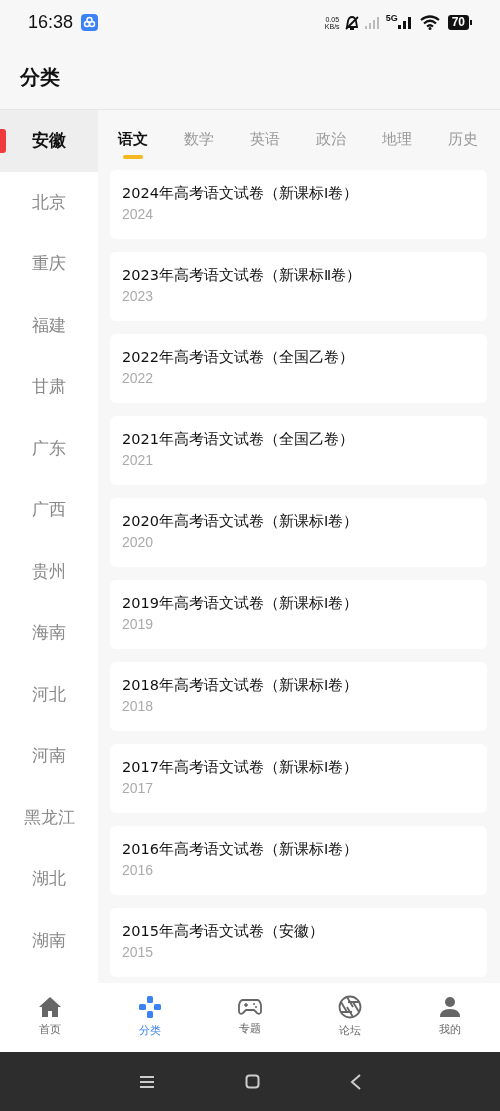 Image resolution: width=500 pixels, height=1111 pixels. Describe the element at coordinates (265, 139) in the screenshot. I see `subject-tab: 英语` at that location.